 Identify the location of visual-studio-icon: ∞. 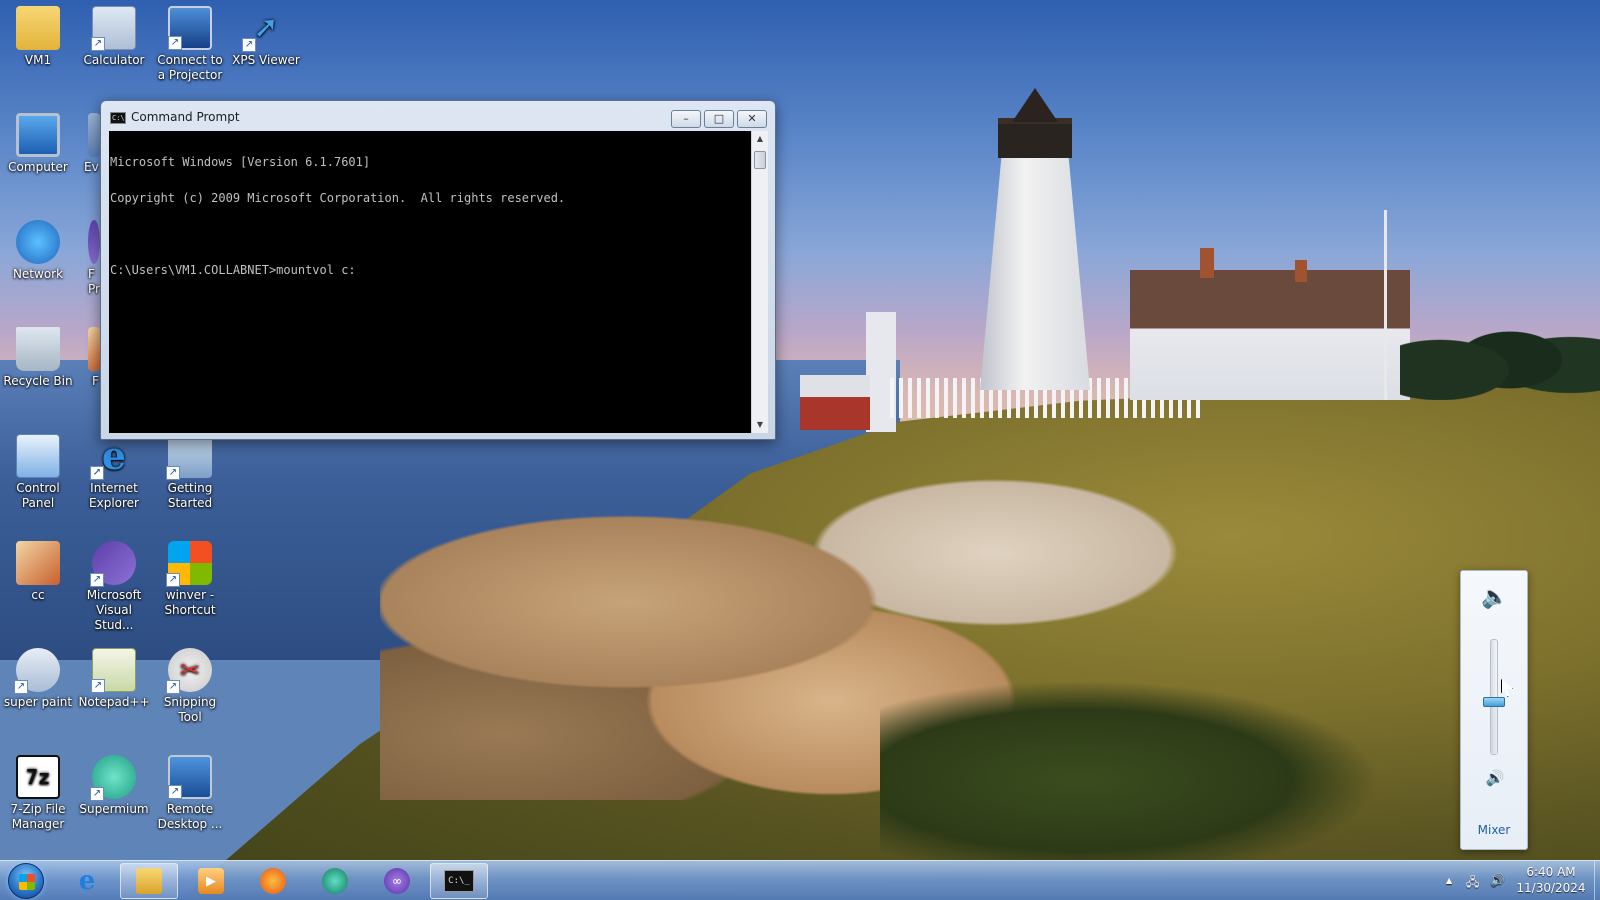
(397, 881).